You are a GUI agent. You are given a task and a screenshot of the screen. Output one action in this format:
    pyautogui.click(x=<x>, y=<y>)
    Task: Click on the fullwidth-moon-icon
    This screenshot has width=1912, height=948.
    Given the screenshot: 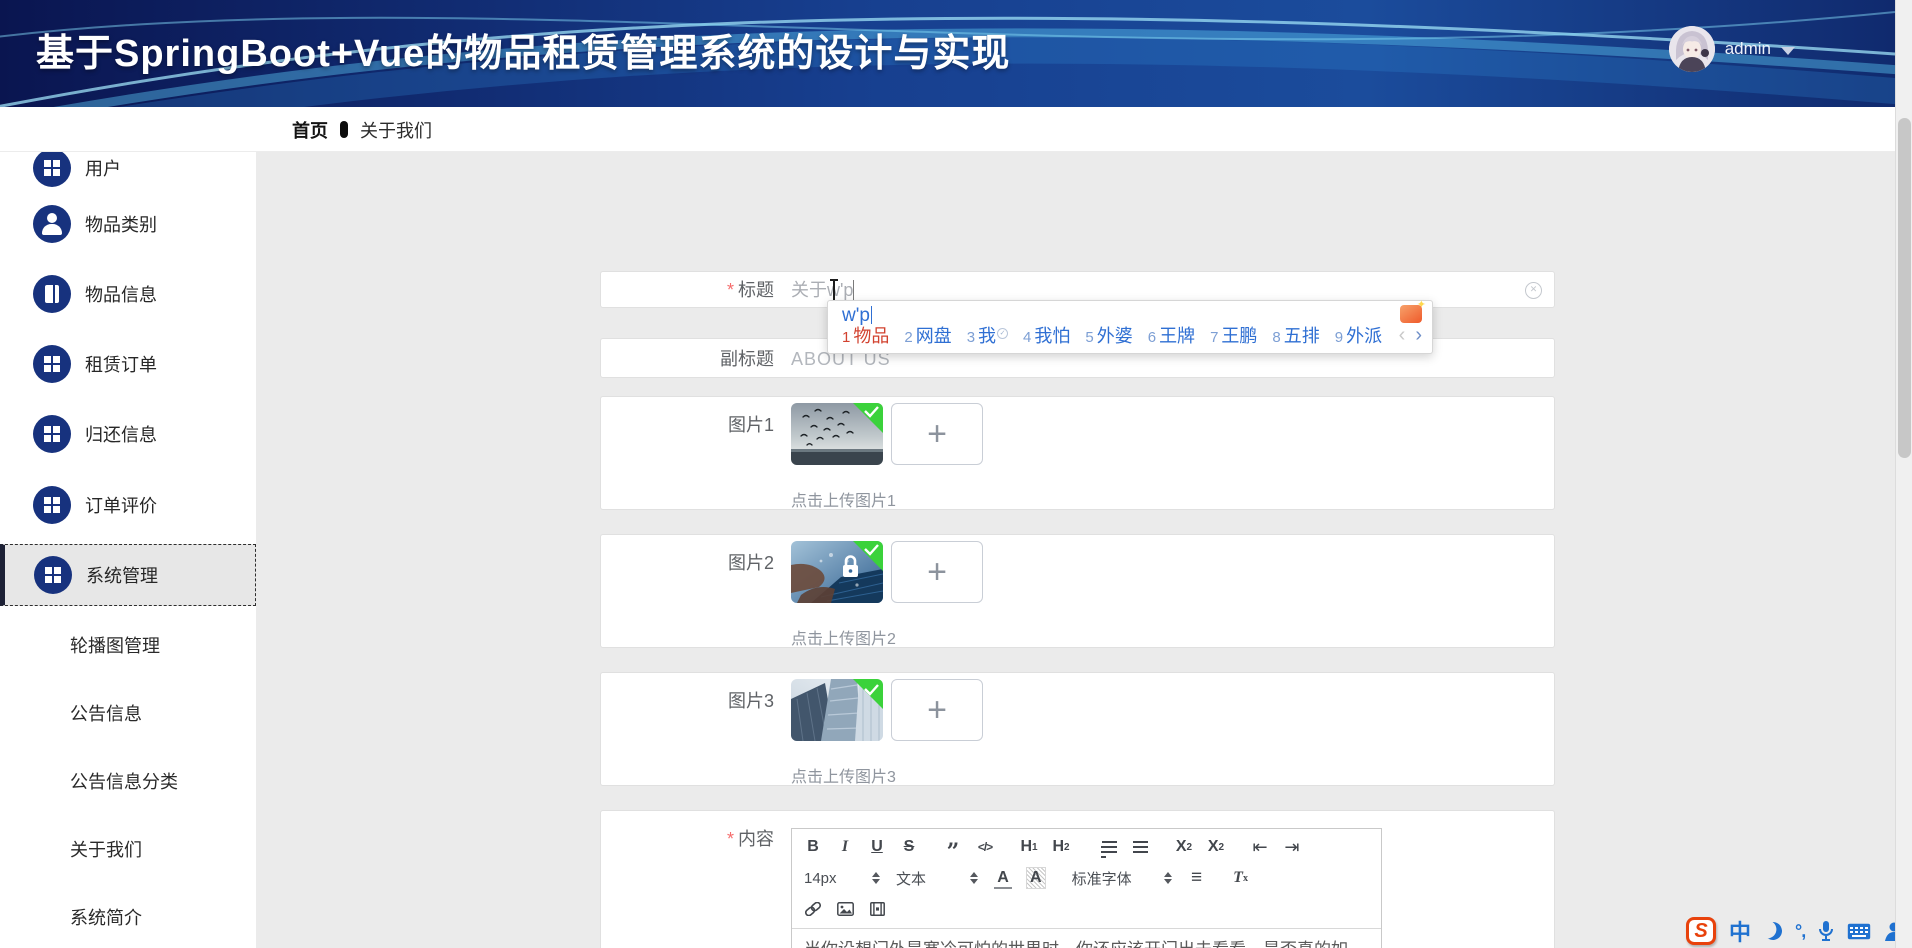 What is the action you would take?
    pyautogui.click(x=1773, y=931)
    